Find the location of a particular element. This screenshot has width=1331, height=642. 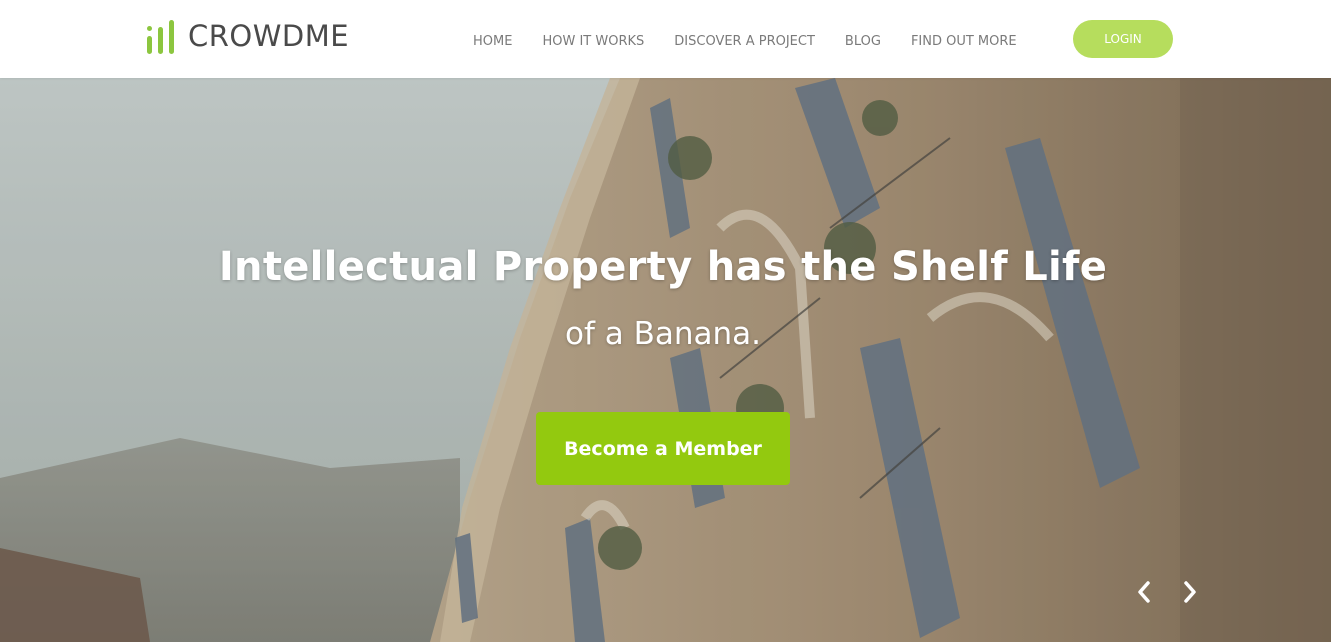

logo: CROWDME is located at coordinates (248, 36).